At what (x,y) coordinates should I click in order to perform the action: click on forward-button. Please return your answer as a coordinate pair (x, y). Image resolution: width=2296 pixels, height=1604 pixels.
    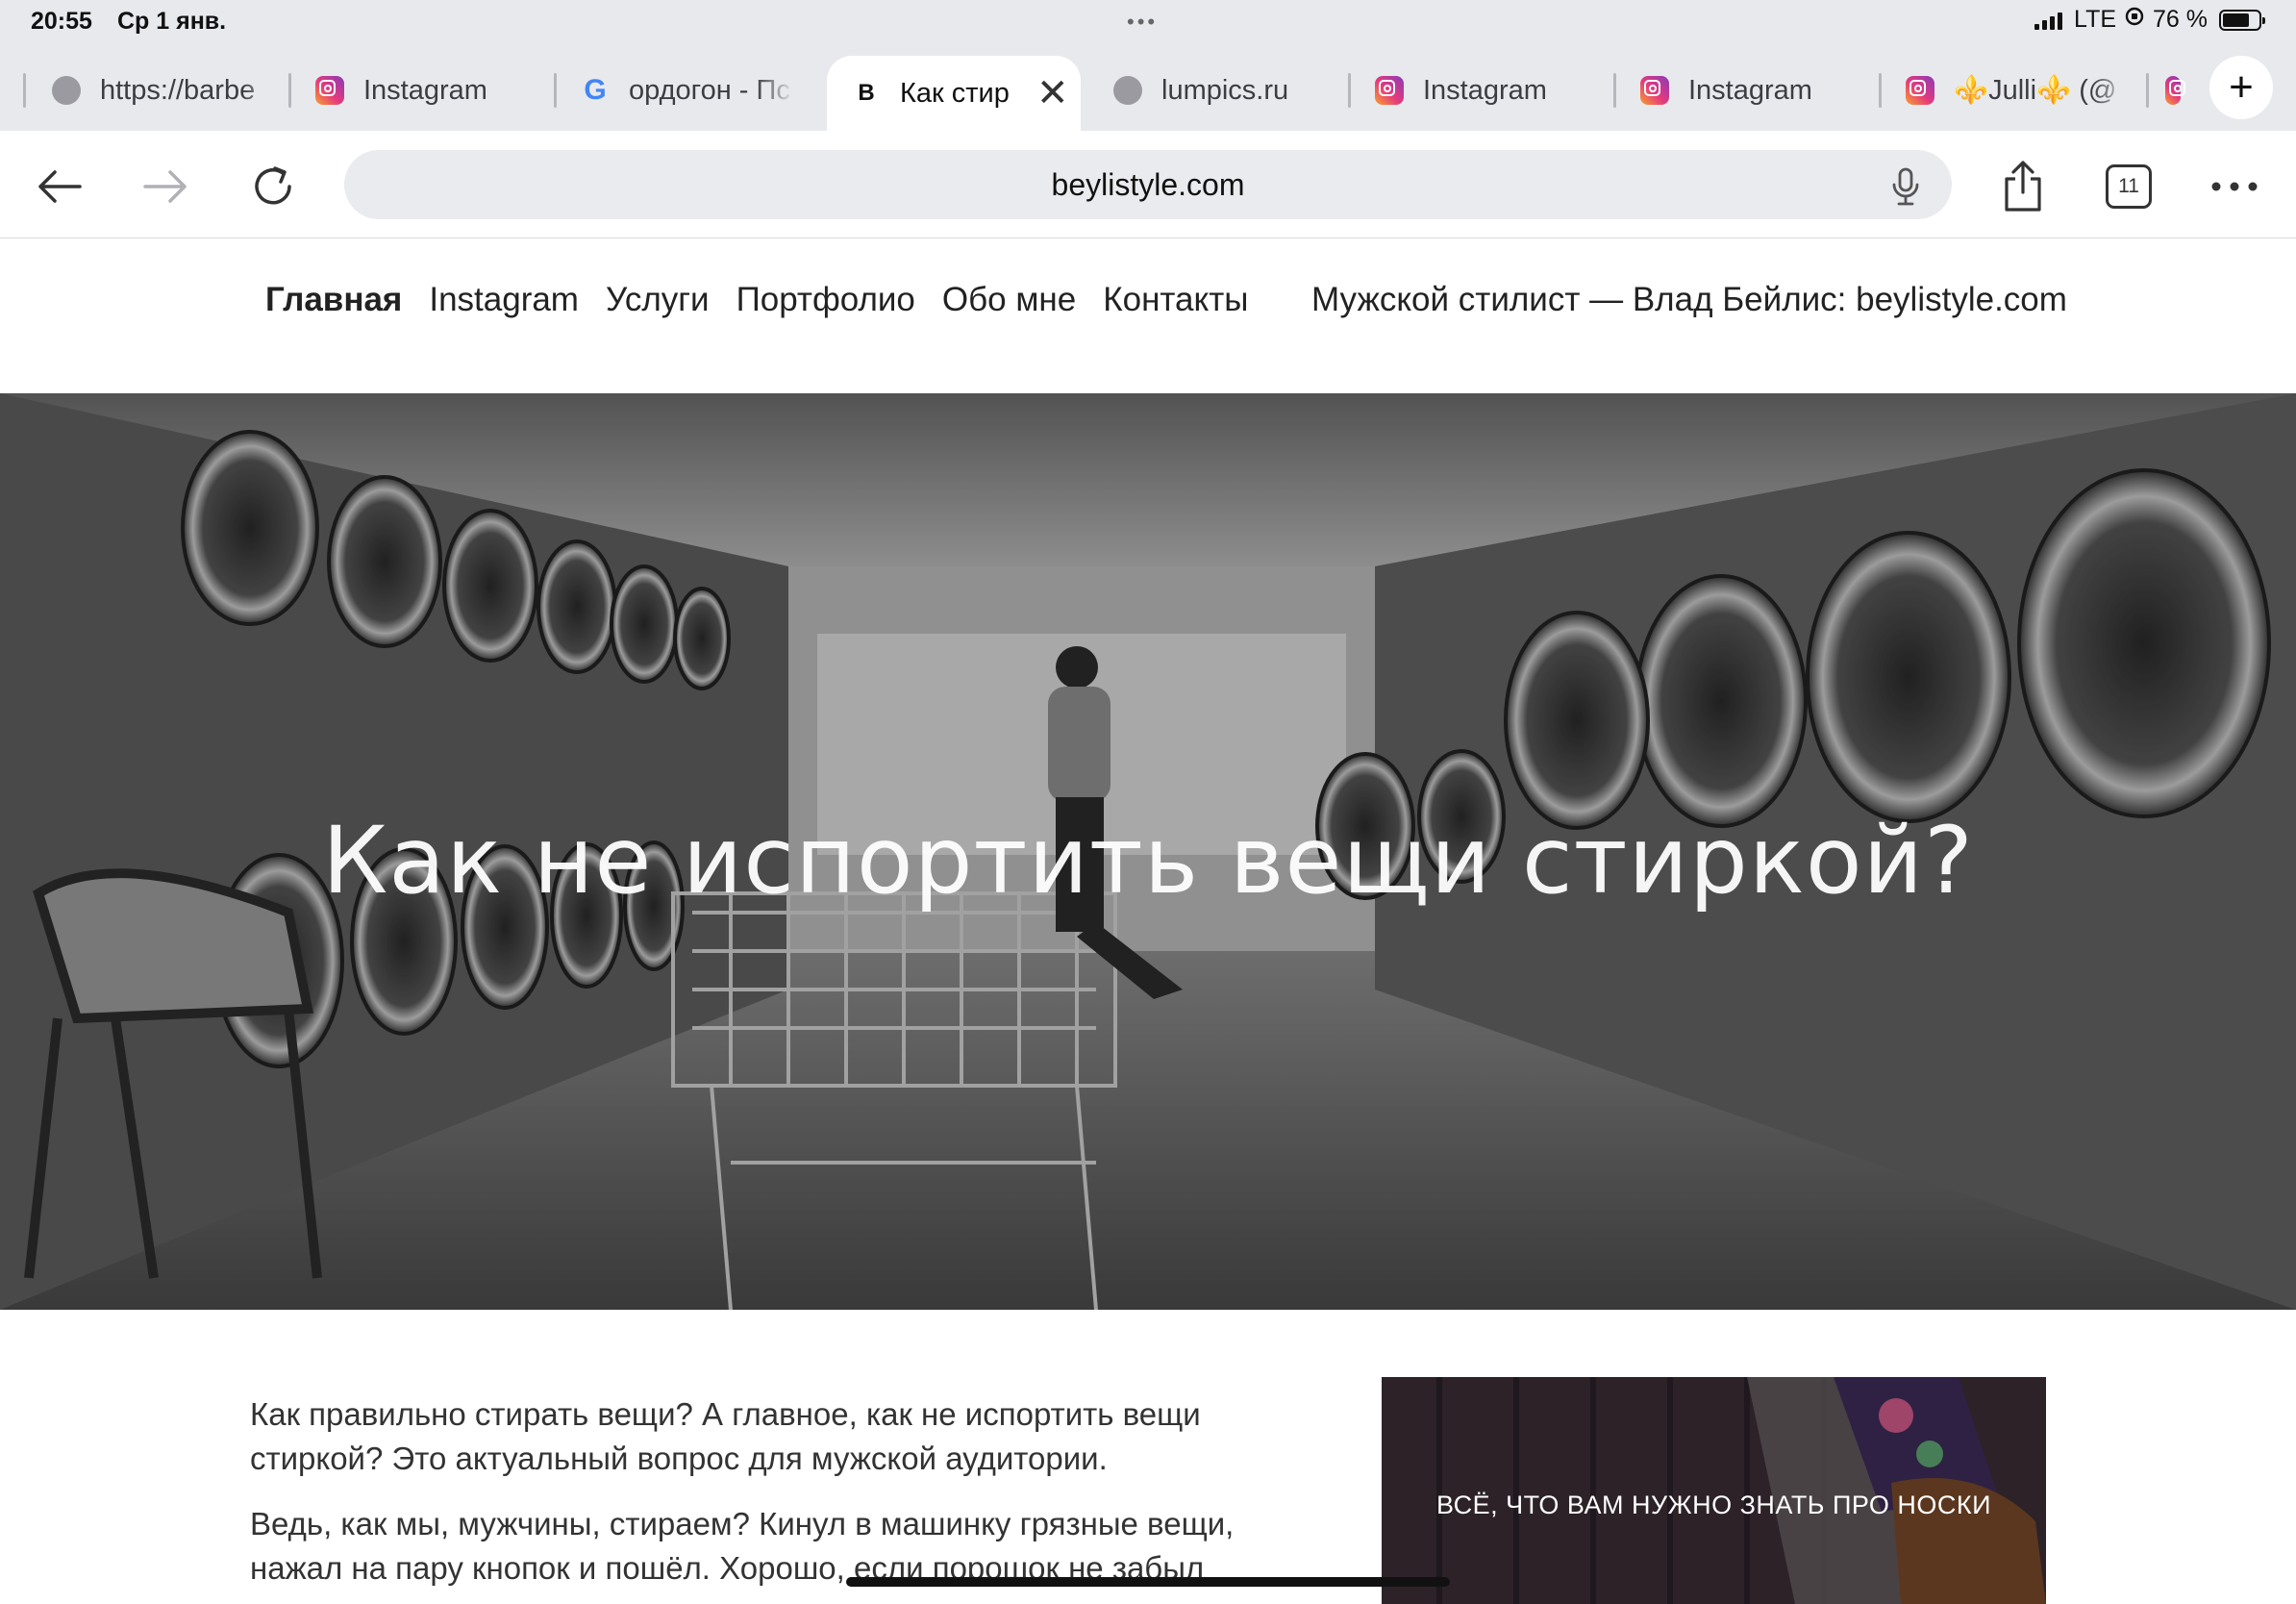
    Looking at the image, I should click on (165, 186).